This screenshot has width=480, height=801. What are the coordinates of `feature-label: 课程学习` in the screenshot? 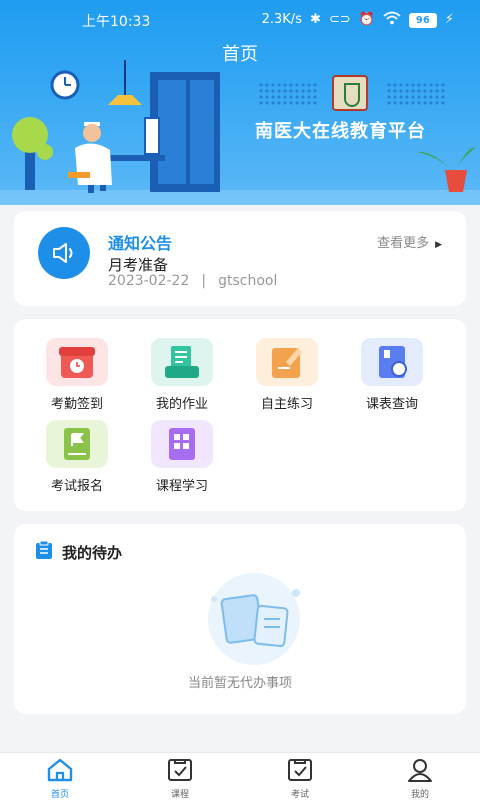 It's located at (181, 486).